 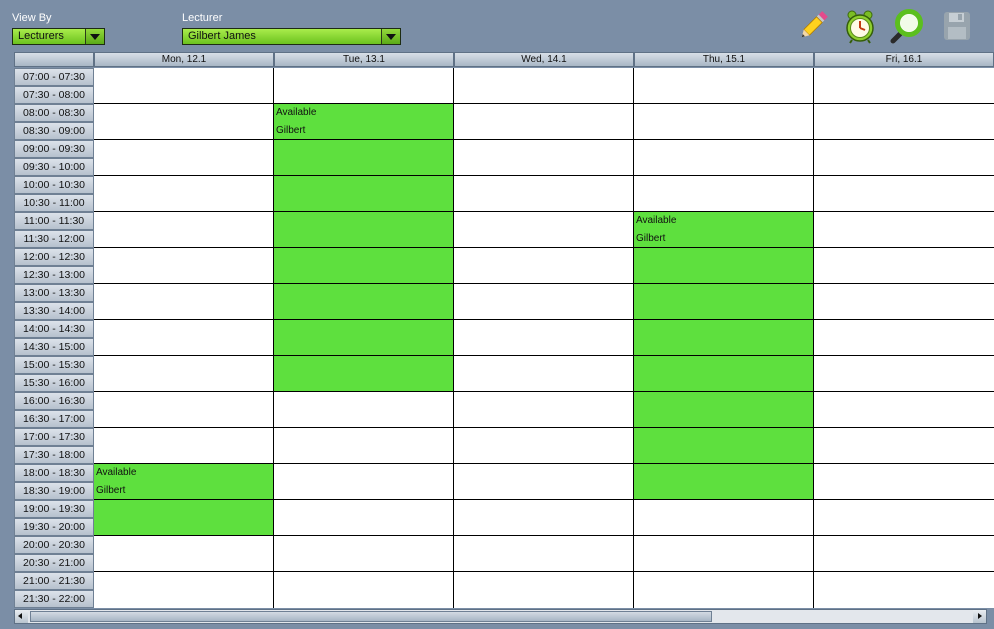 I want to click on time-slot-label: 13:00 - 13:30, so click(x=54, y=293).